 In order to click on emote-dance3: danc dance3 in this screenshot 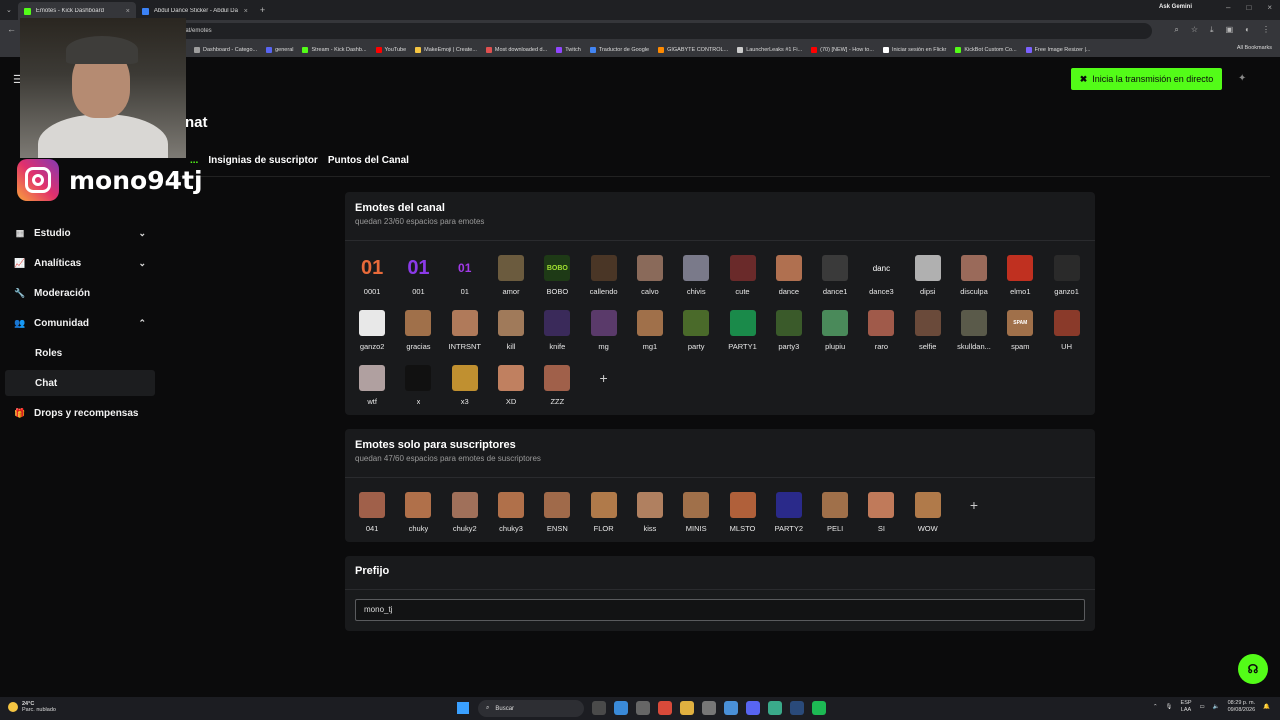, I will do `click(881, 270)`.